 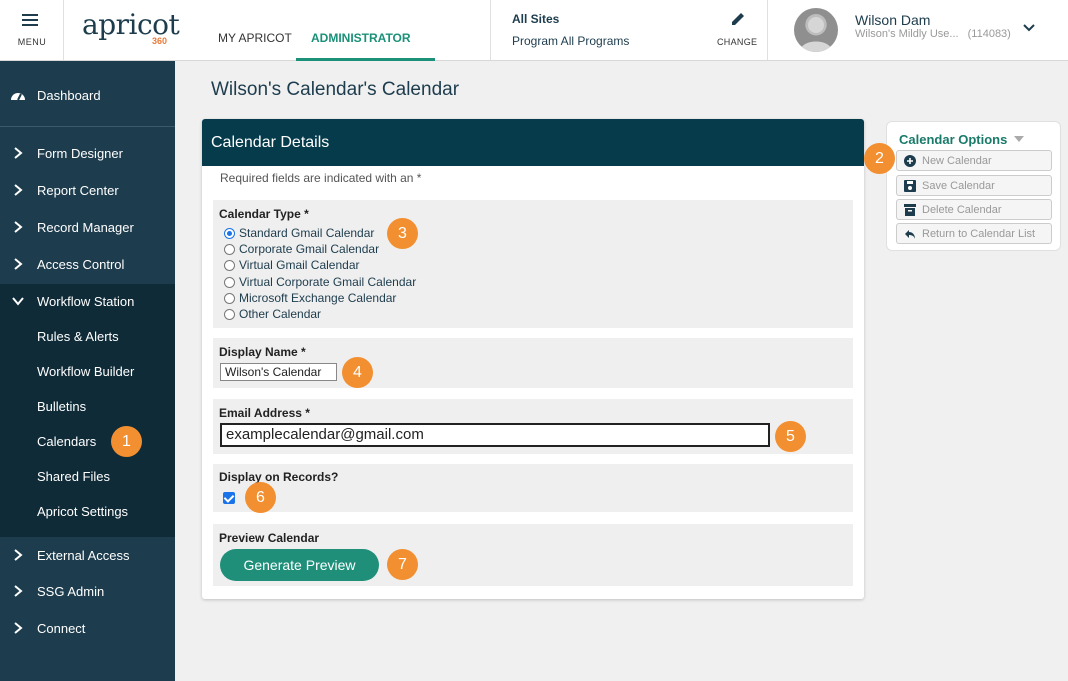 I want to click on radio-label: Microsoft Exchange Calendar, so click(x=318, y=298).